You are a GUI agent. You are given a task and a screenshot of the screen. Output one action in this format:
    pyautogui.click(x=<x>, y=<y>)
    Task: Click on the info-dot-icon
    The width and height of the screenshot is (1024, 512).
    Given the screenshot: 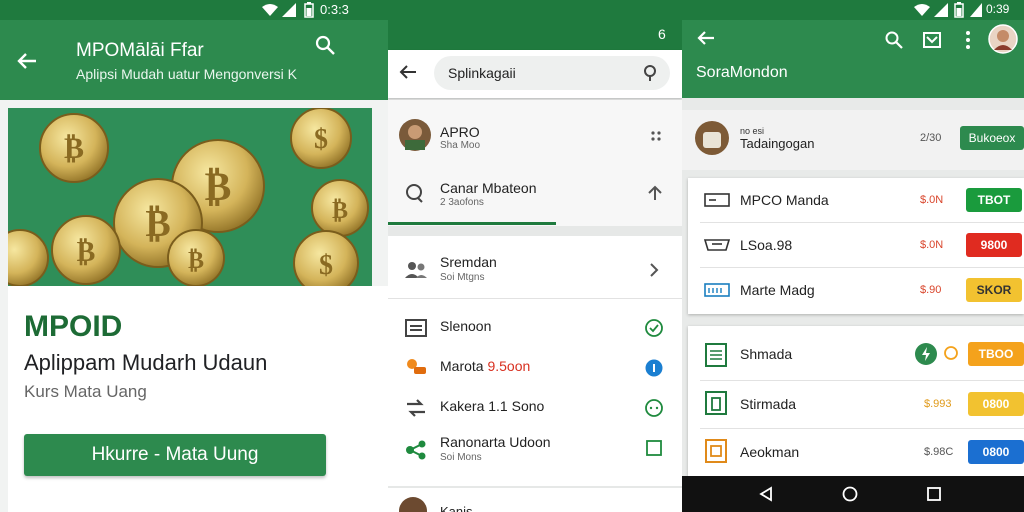 What is the action you would take?
    pyautogui.click(x=654, y=368)
    